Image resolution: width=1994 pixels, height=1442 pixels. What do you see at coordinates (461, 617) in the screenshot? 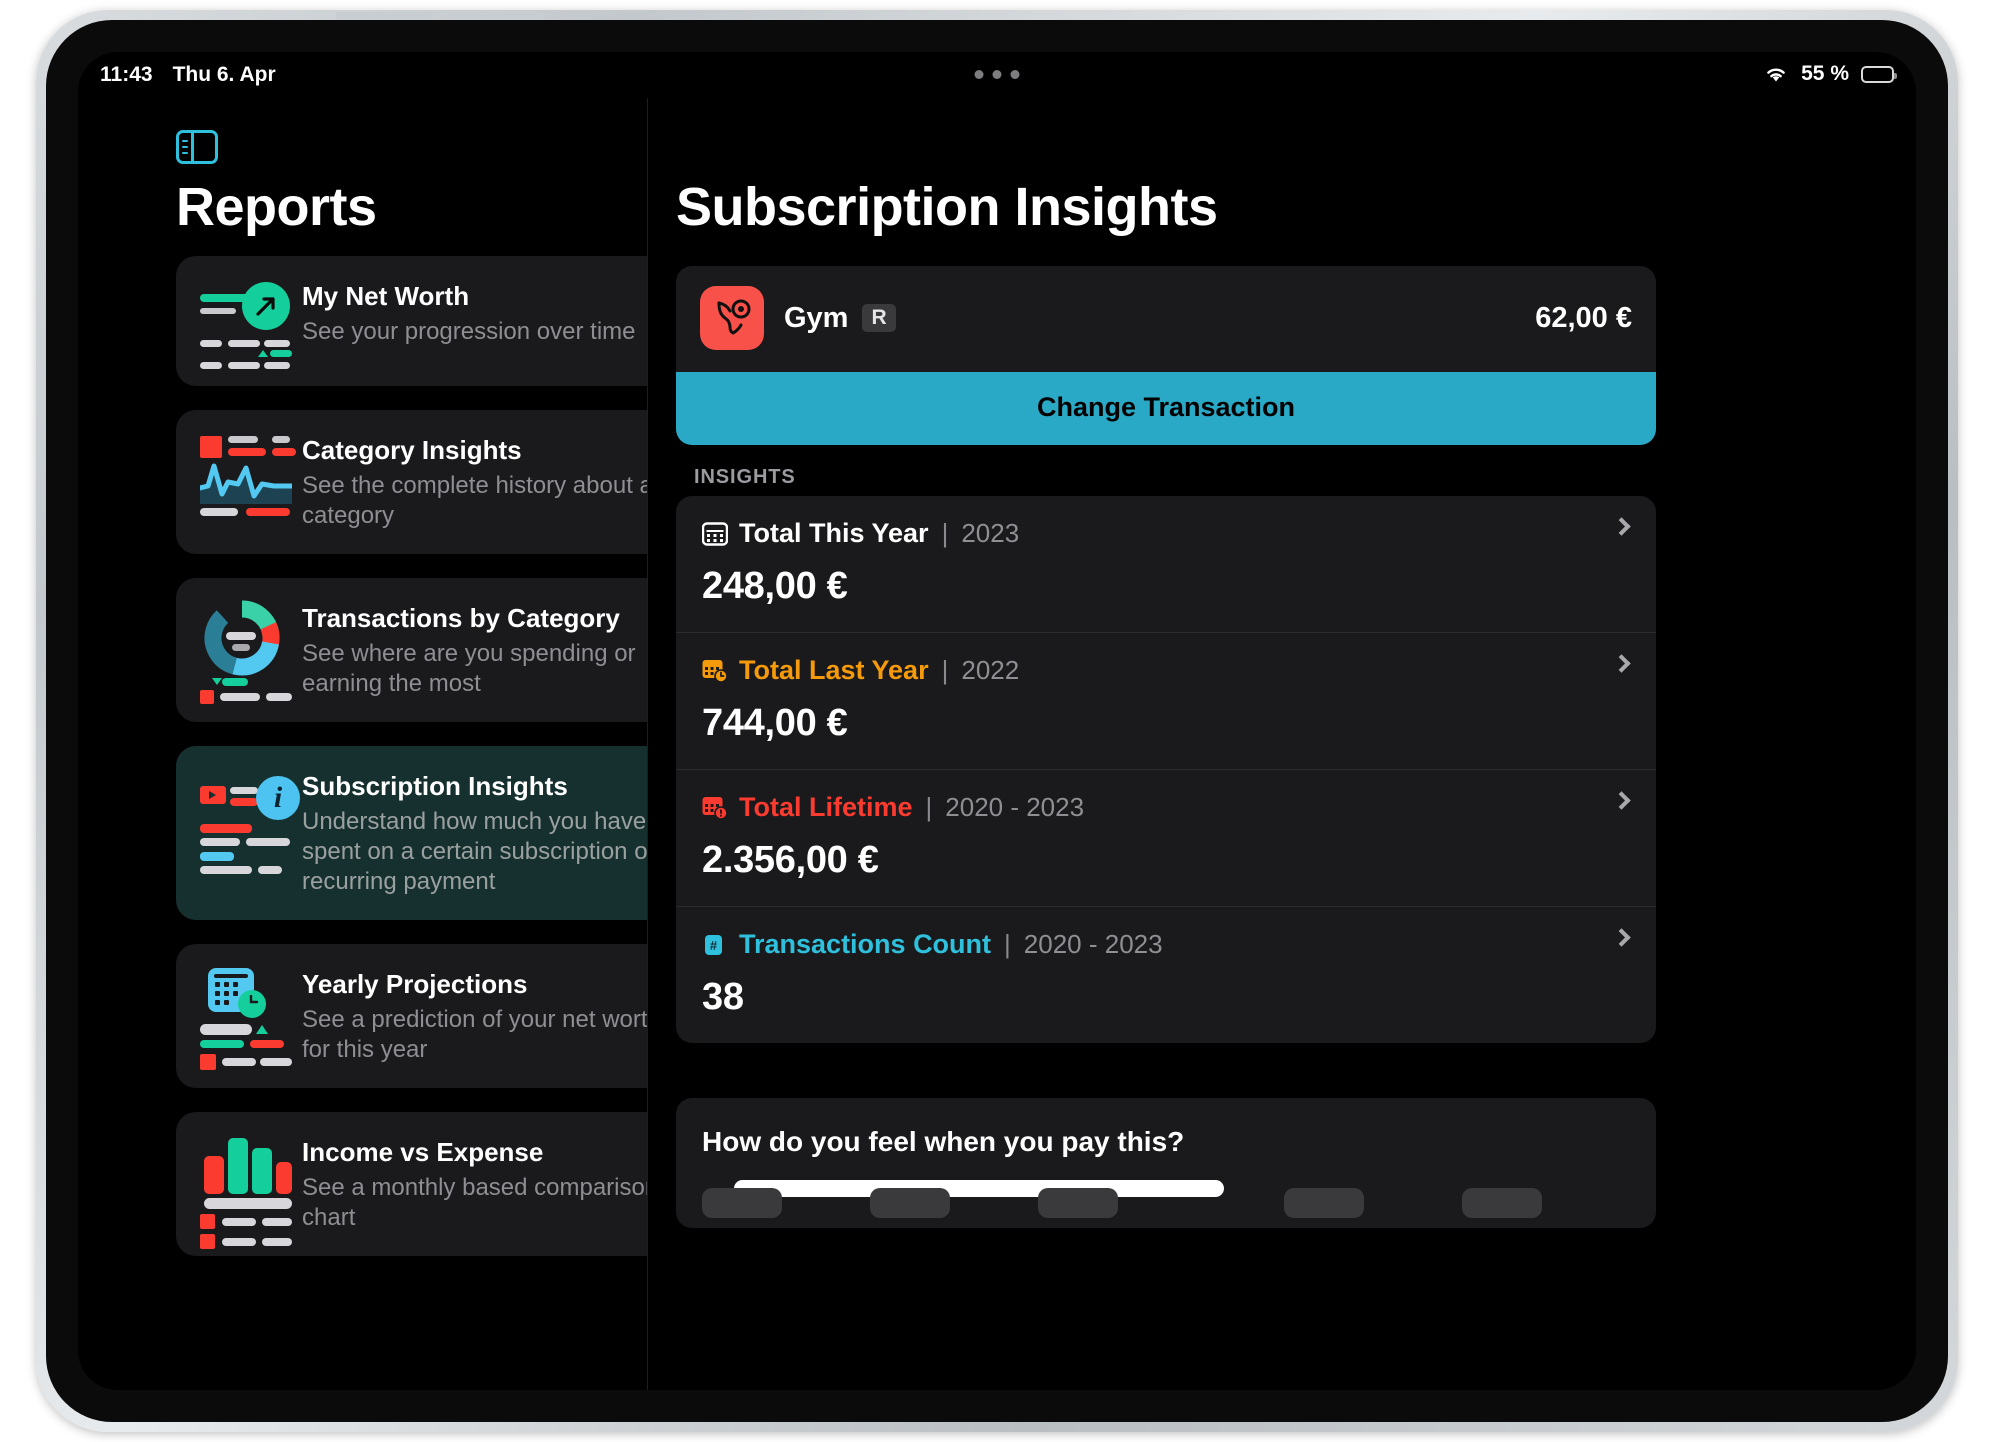
I see `sidebar-item-title: Transactions by Category` at bounding box center [461, 617].